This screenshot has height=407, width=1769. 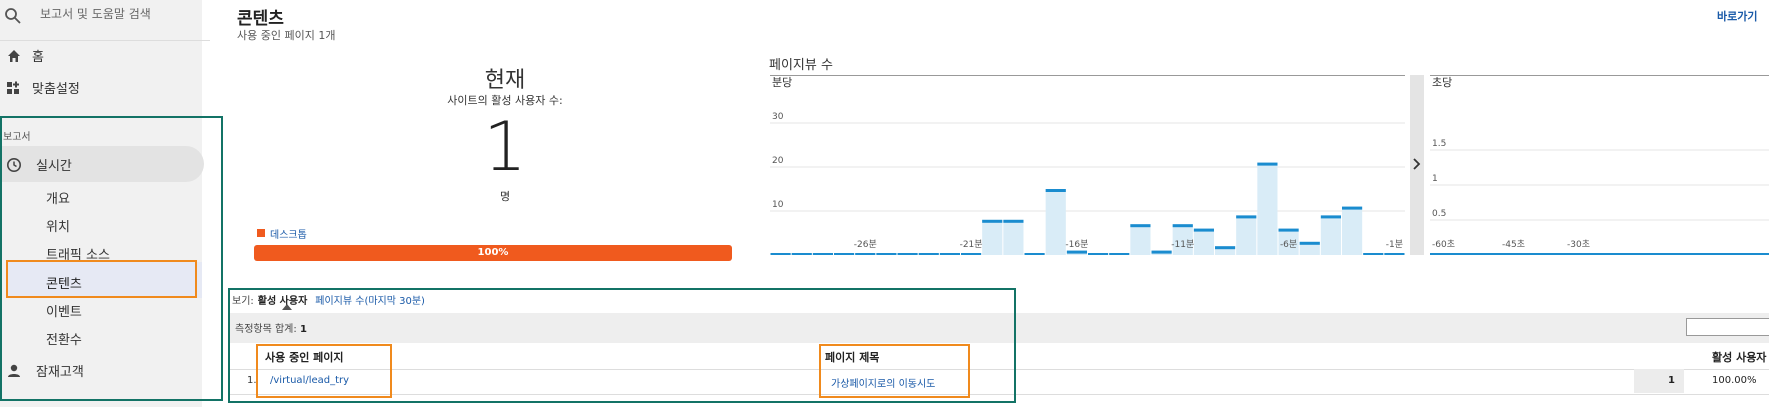 What do you see at coordinates (13, 16) in the screenshot?
I see `search-icon` at bounding box center [13, 16].